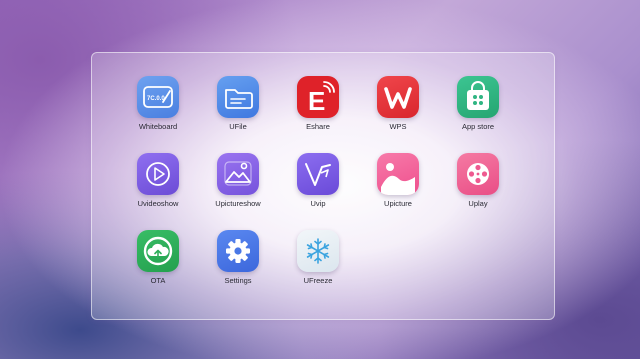 The image size is (640, 359). I want to click on app-uplay: Uplay, so click(478, 180).